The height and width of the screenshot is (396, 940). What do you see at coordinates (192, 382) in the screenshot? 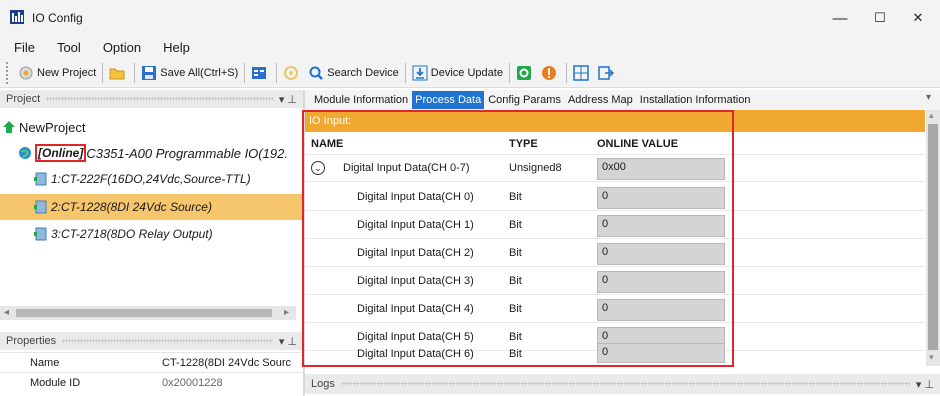
I see `property-value: 0x20001228` at bounding box center [192, 382].